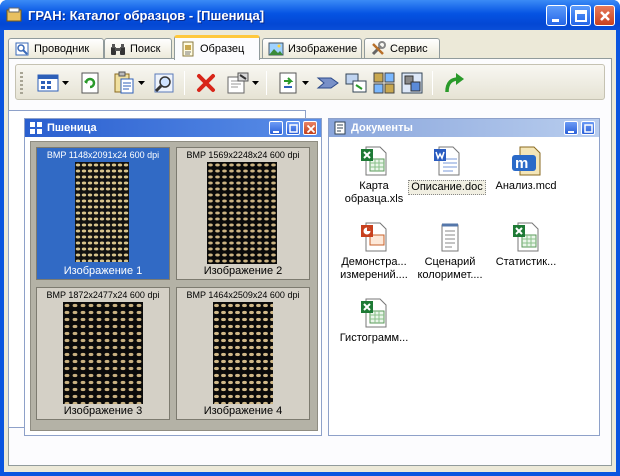  I want to click on delete-button, so click(206, 83).